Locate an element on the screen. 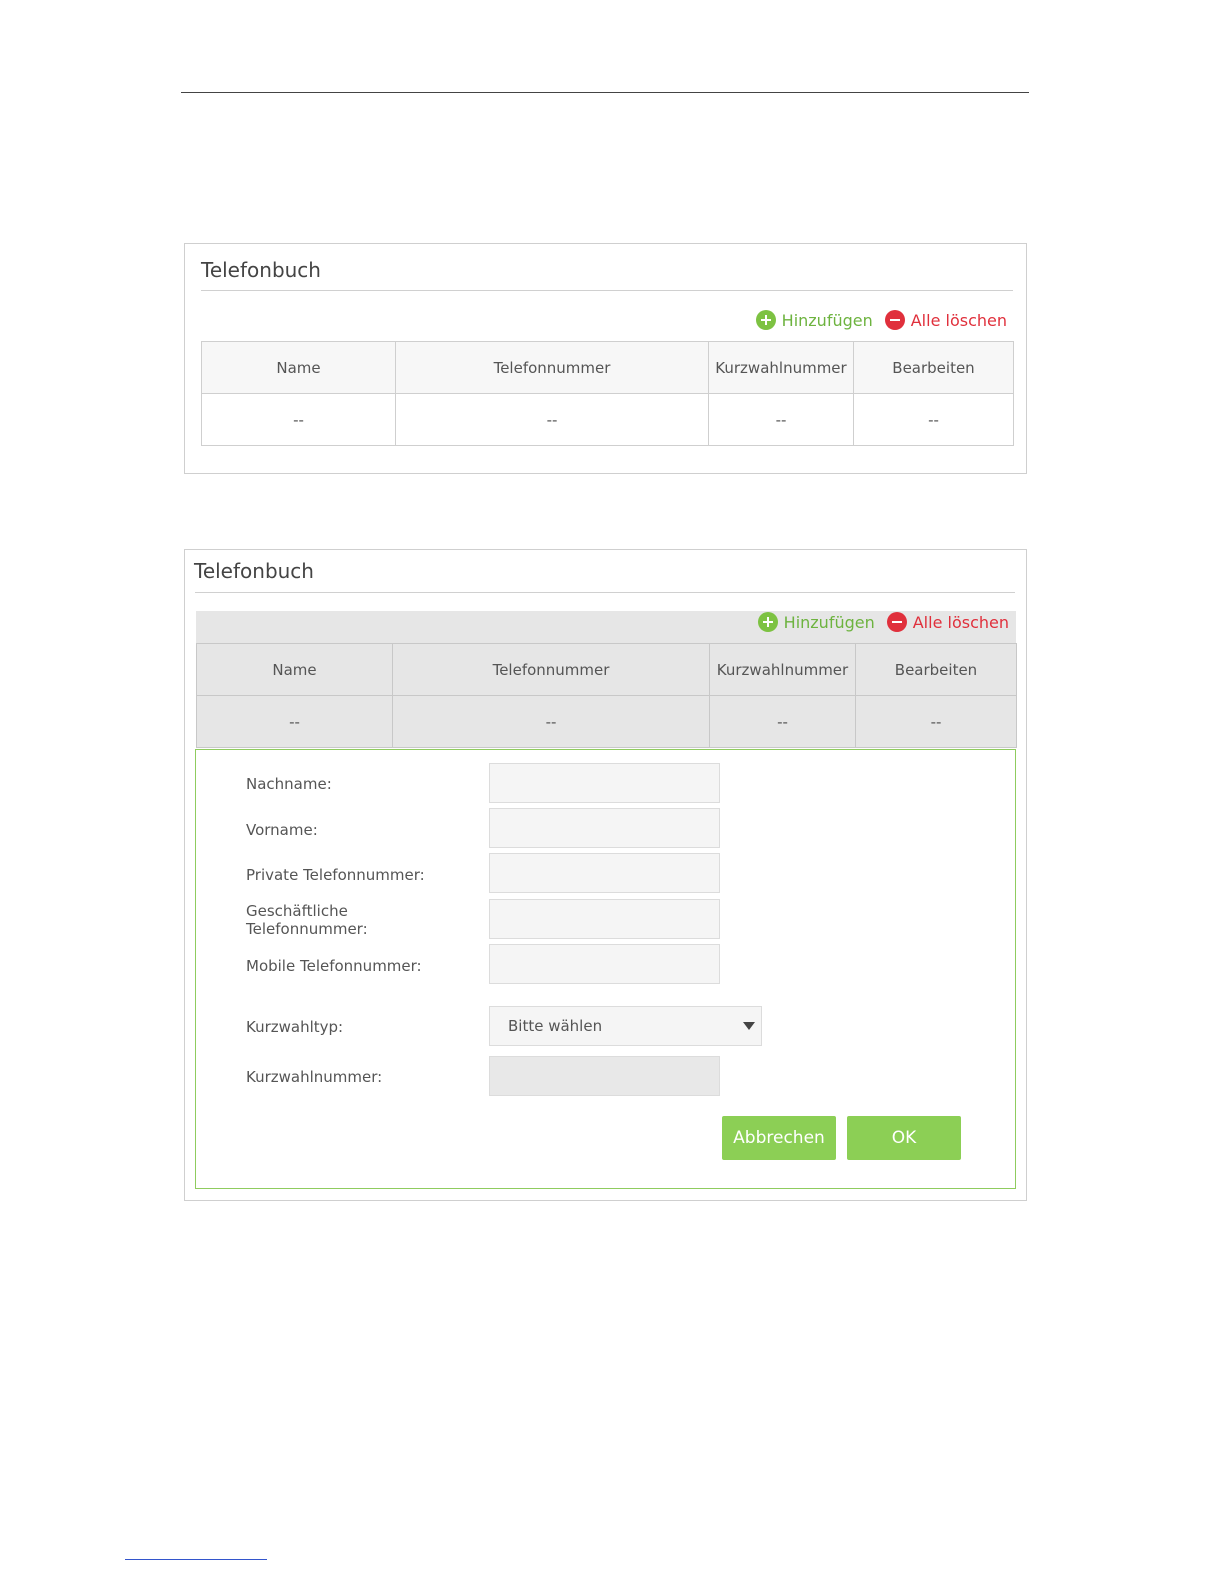 Image resolution: width=1224 pixels, height=1584 pixels. first-name-label: Vorname: is located at coordinates (282, 830).